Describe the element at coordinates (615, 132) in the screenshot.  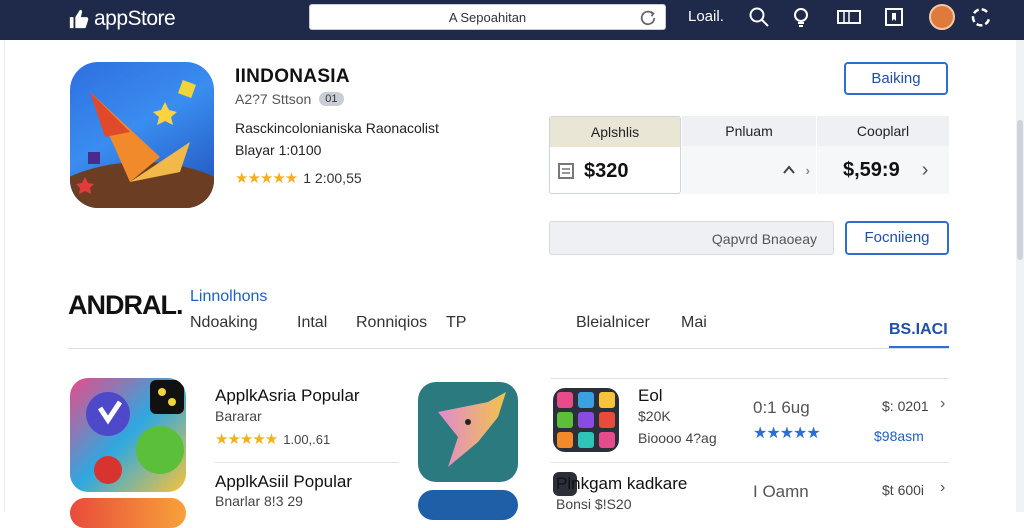
I see `price-column-header: Aplshlis` at that location.